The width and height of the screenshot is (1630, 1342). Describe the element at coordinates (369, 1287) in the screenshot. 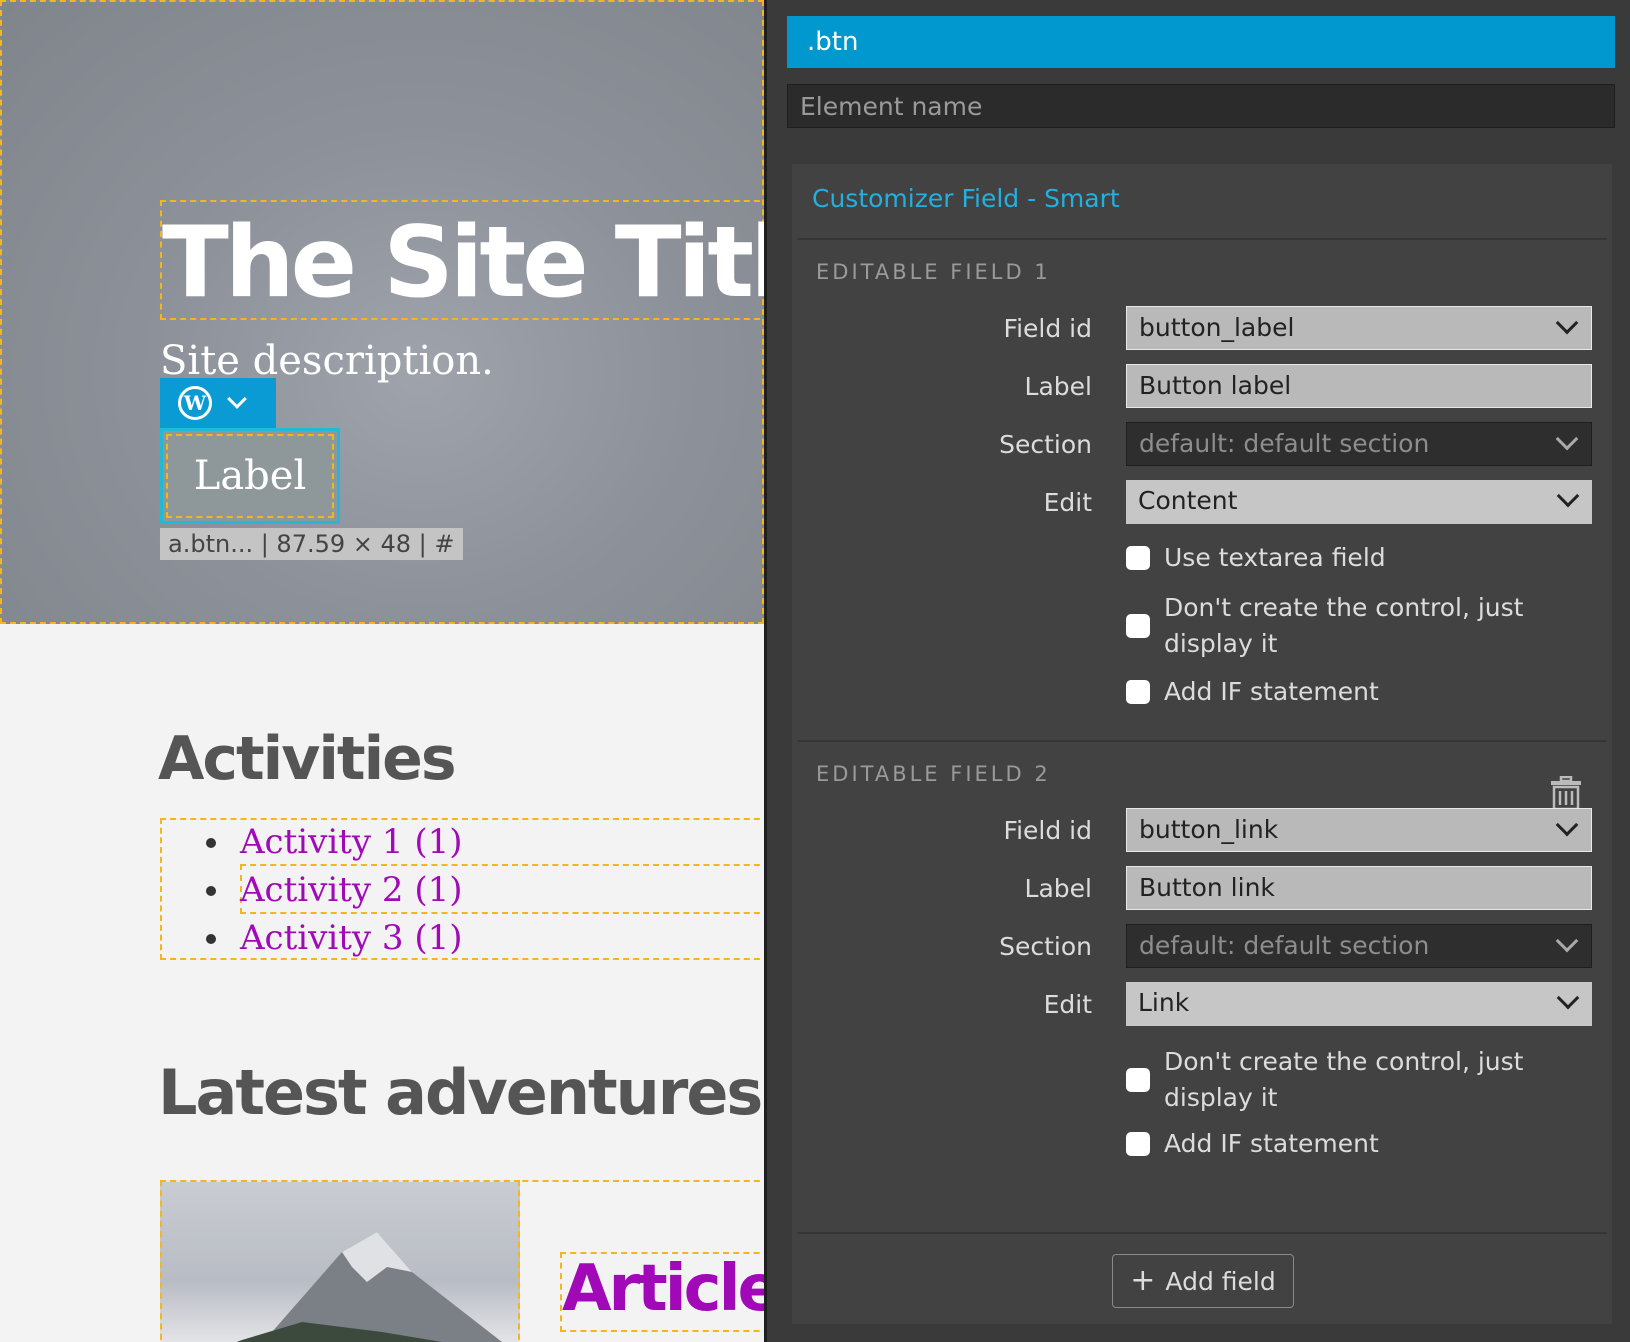

I see `mountain-image` at that location.